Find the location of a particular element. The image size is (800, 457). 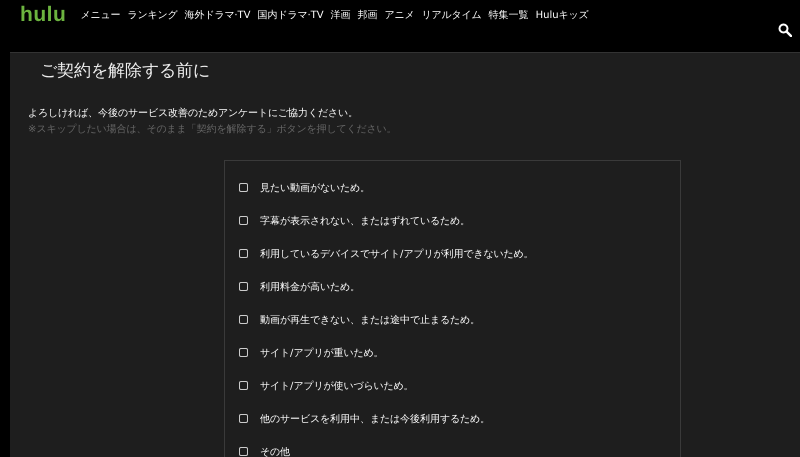

reason-option: 利用料金が高いため。 is located at coordinates (459, 286).